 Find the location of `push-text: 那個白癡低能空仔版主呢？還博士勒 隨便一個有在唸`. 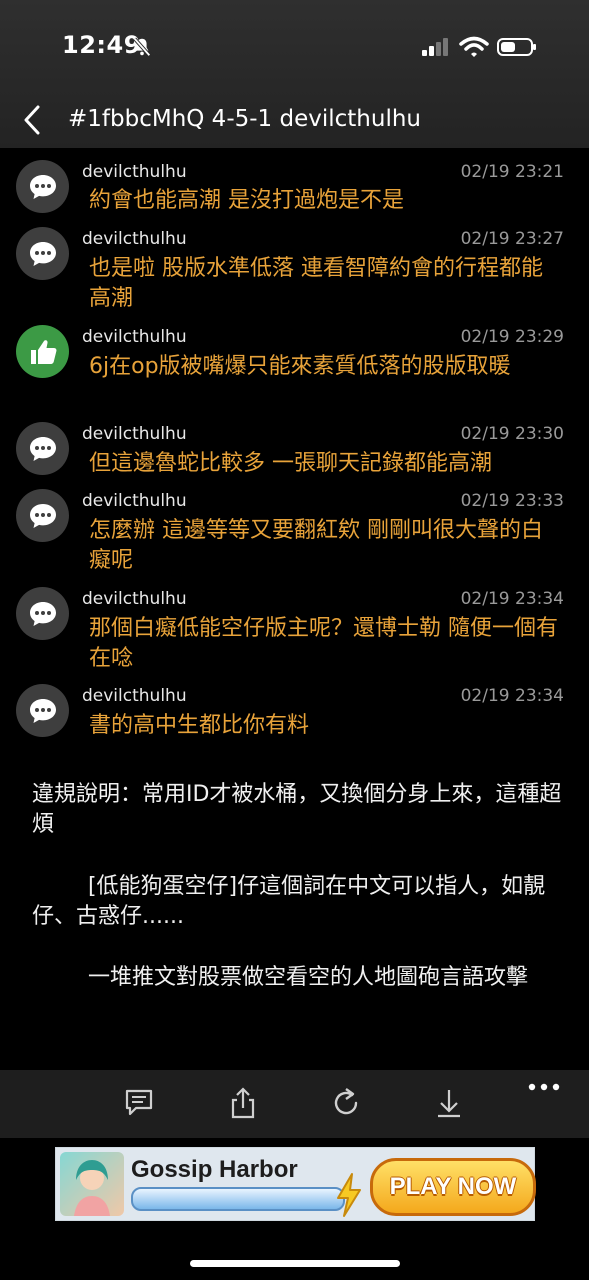

push-text: 那個白癡低能空仔版主呢？還博士勒 隨便一個有在唸 is located at coordinates (323, 643).